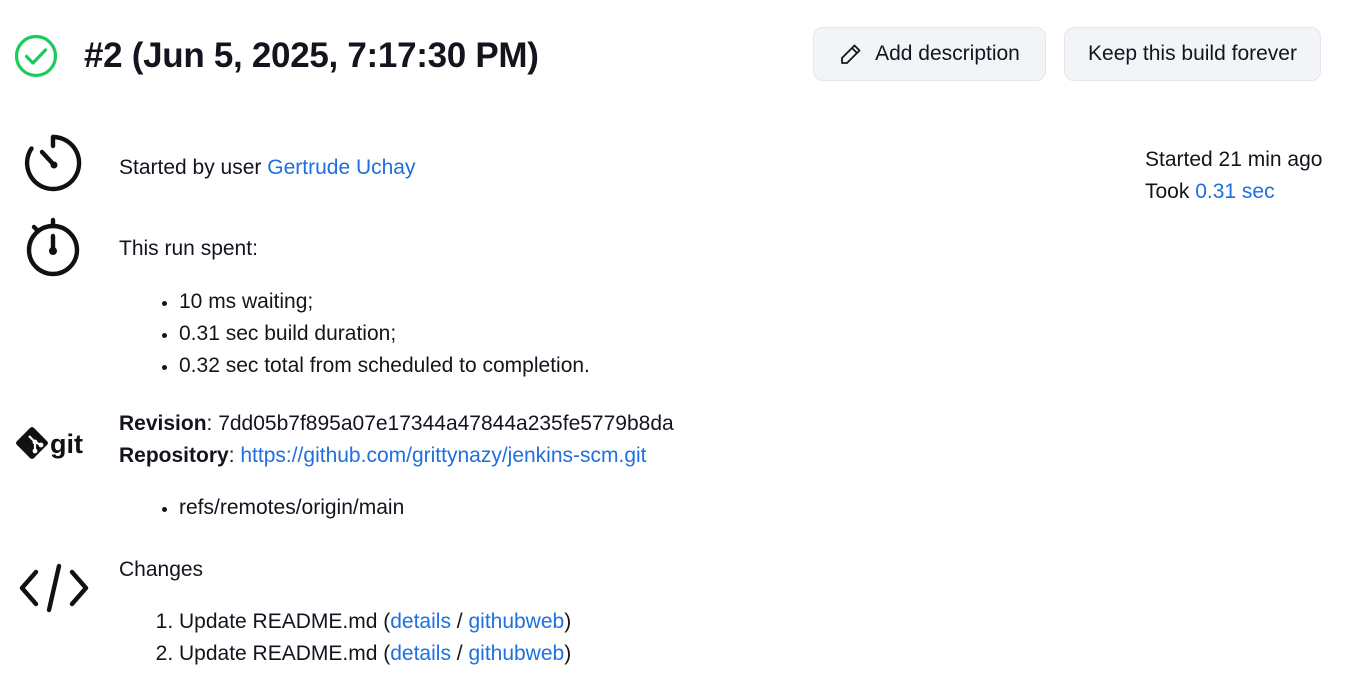 Image resolution: width=1350 pixels, height=680 pixels. I want to click on build-timing: Started 21 min ago Took 0.31 sec, so click(1233, 176).